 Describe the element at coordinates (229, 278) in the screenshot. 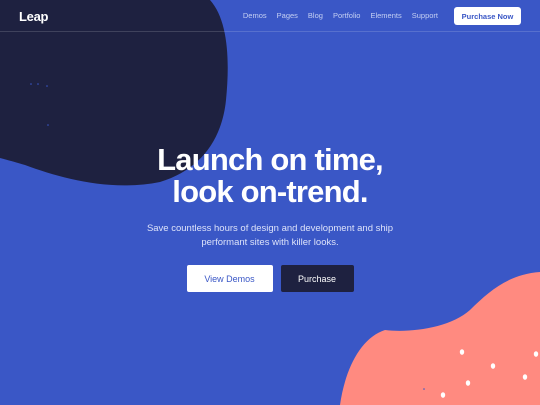

I see `view-demos-button: View Demos` at that location.